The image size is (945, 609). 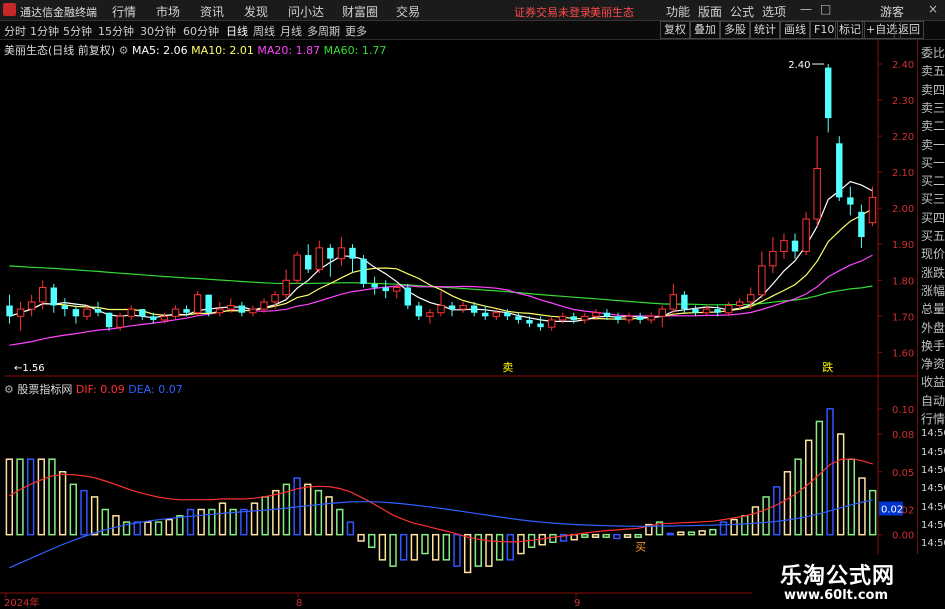 What do you see at coordinates (933, 235) in the screenshot?
I see `quote-panel-item: 买五` at bounding box center [933, 235].